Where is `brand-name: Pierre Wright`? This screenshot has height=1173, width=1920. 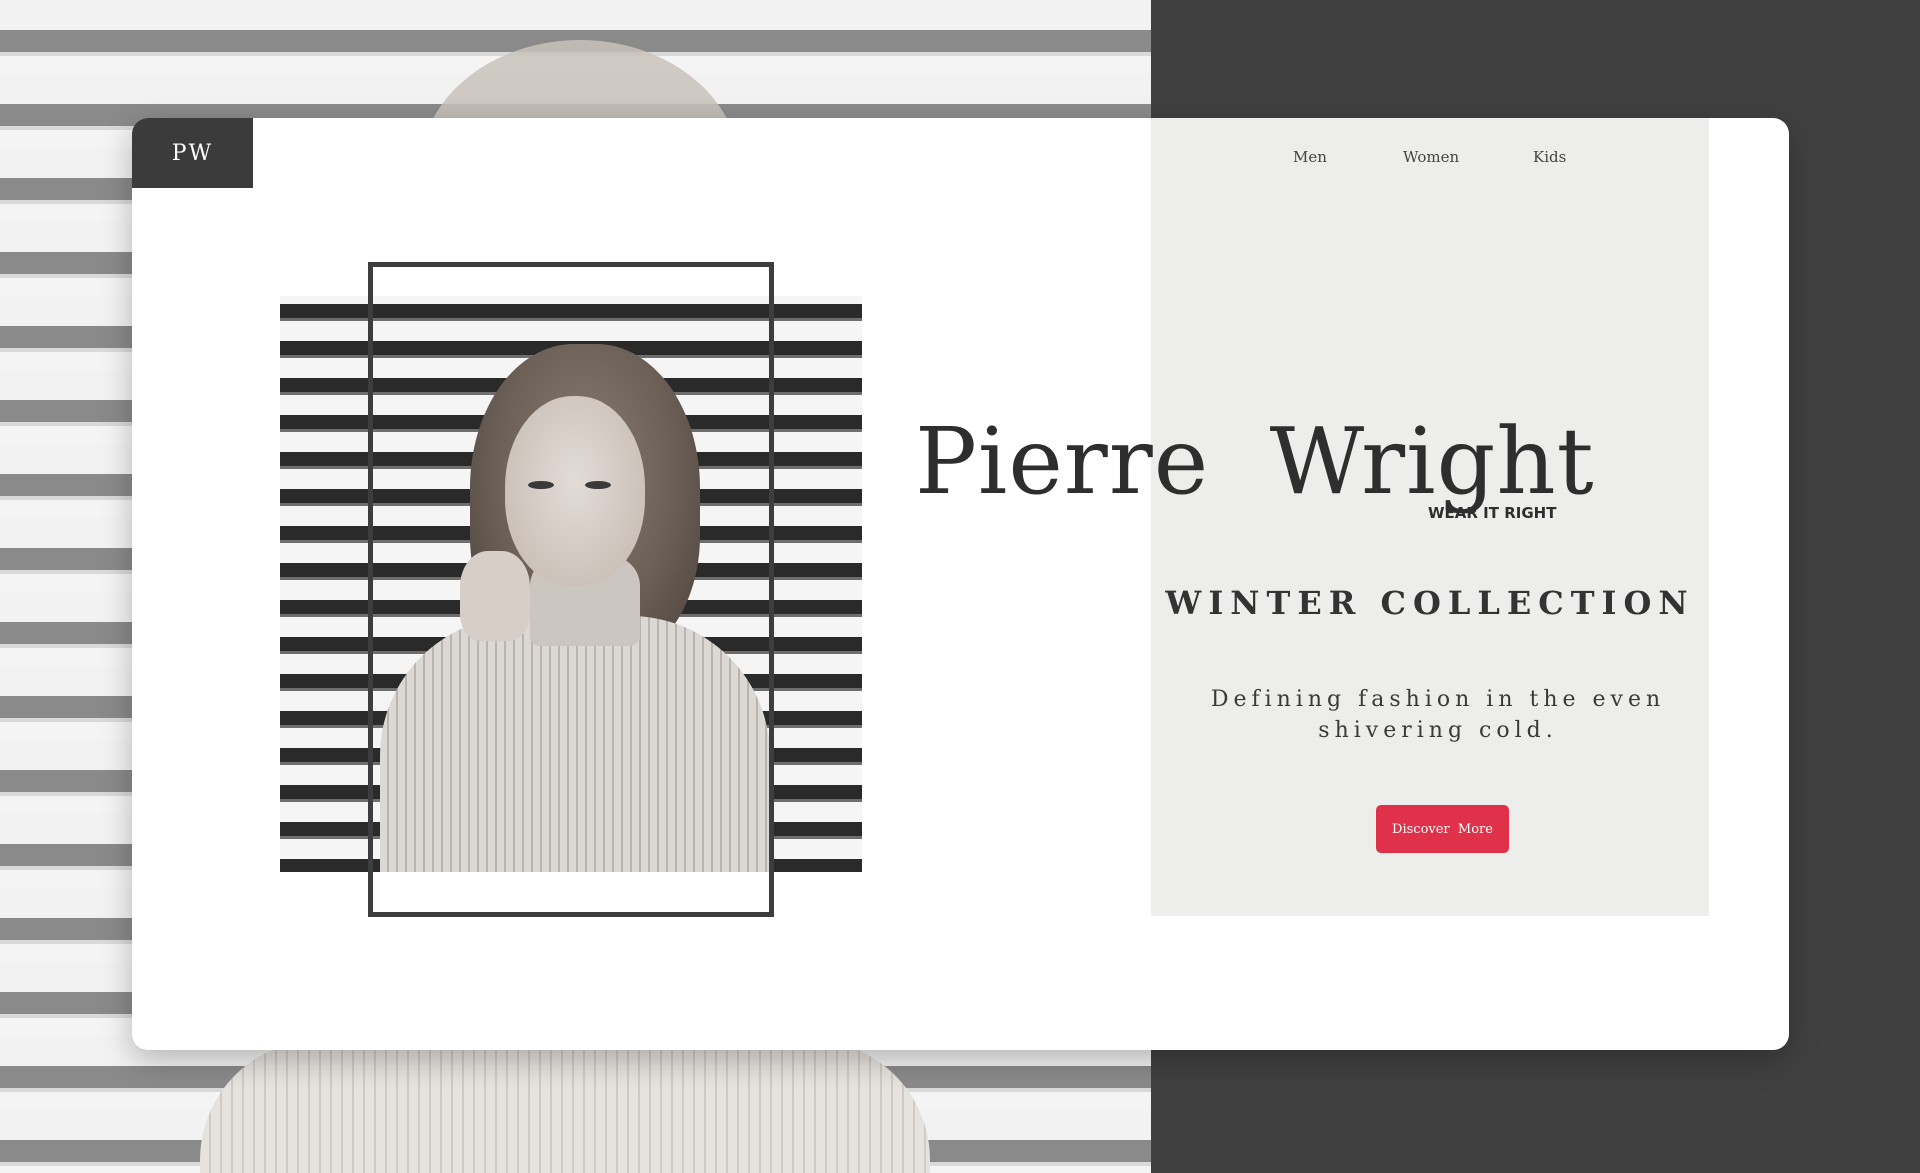
brand-name: Pierre Wright is located at coordinates (1255, 461).